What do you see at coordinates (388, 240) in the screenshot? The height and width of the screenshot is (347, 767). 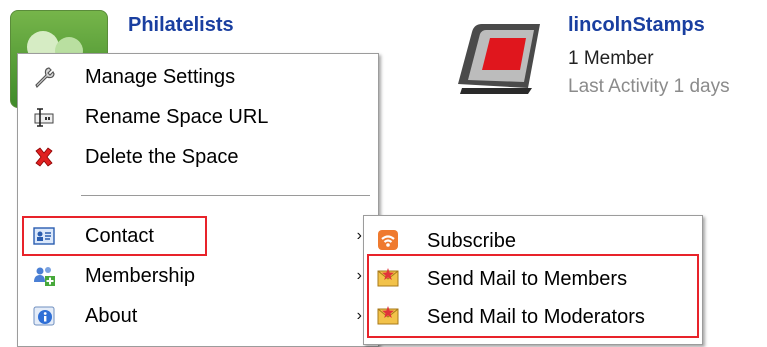 I see `rss-icon` at bounding box center [388, 240].